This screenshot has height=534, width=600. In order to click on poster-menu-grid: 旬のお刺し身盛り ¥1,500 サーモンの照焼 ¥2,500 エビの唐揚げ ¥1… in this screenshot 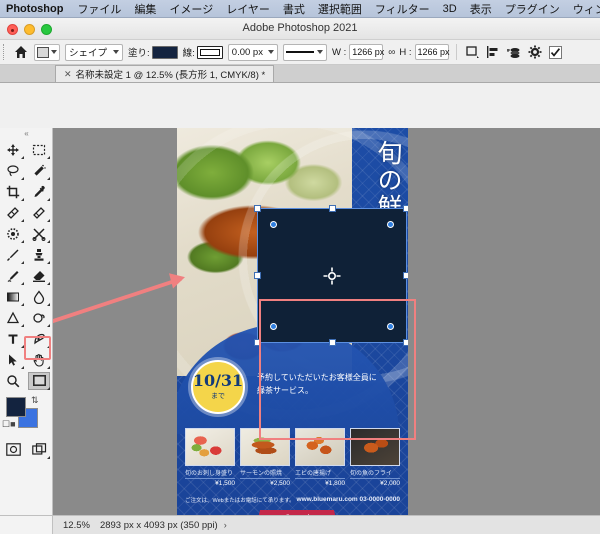, I will do `click(292, 457)`.